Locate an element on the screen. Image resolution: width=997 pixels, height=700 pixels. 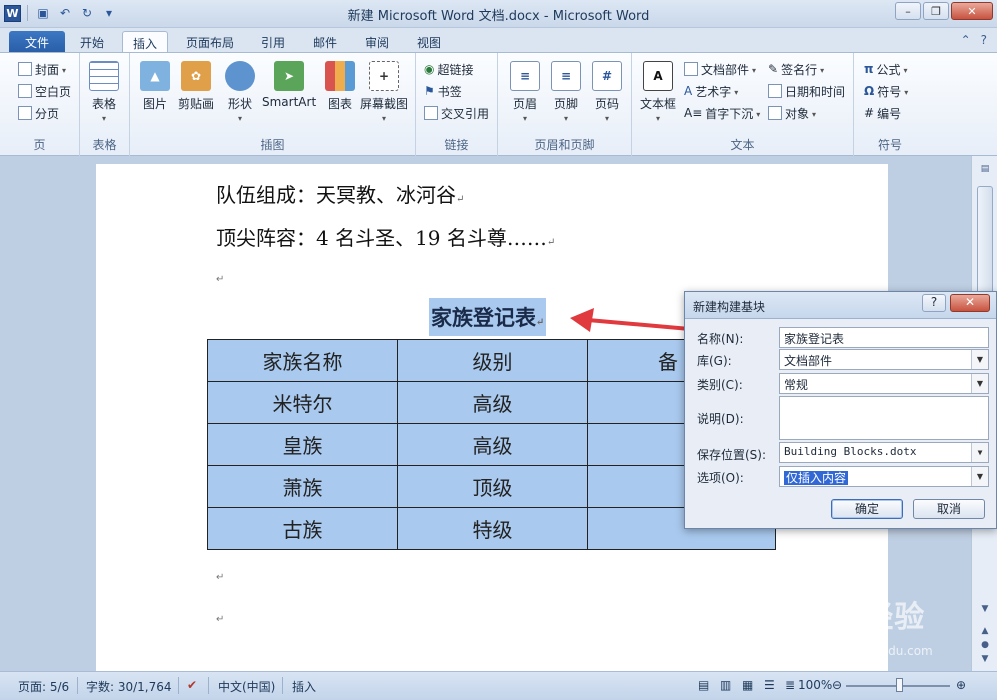
cancel-button: 取消 is located at coordinates (949, 509).